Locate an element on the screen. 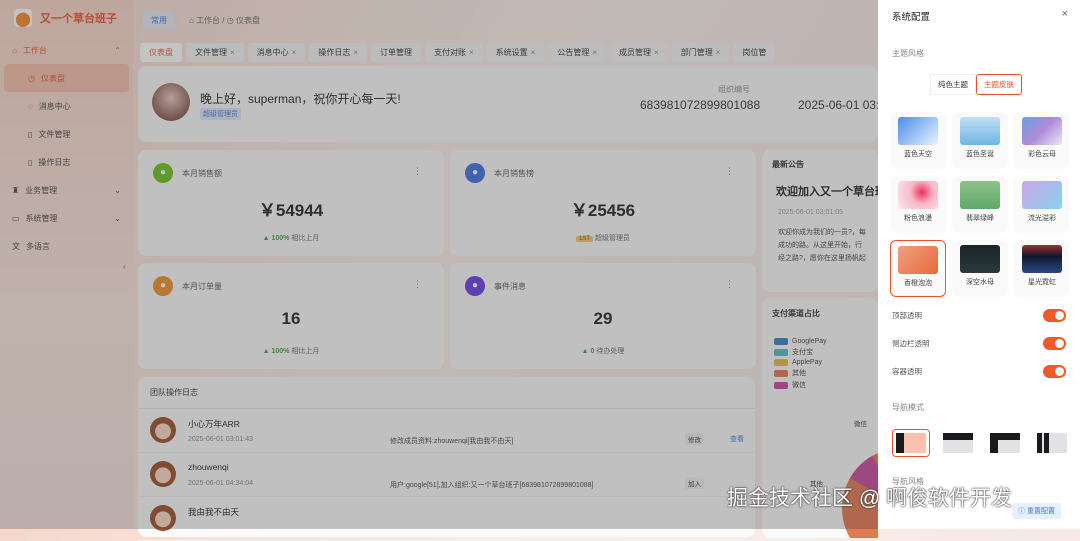 The width and height of the screenshot is (1080, 541). skin-option: 翡翠绿峰 is located at coordinates (980, 204).